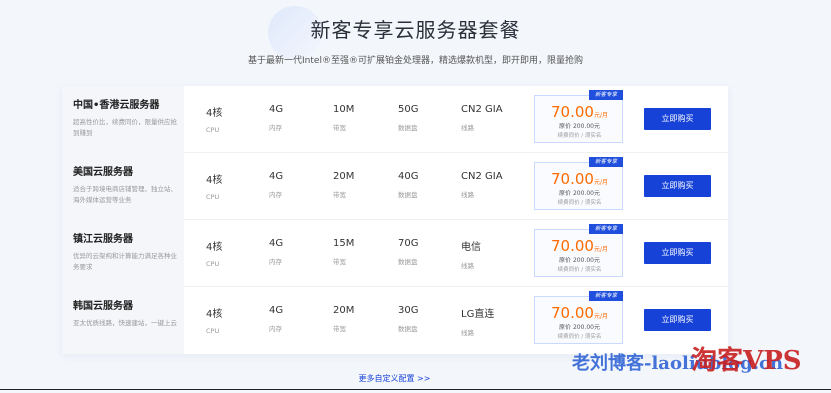 The height and width of the screenshot is (393, 831). Describe the element at coordinates (408, 243) in the screenshot. I see `spec-disk-value: 70G` at that location.